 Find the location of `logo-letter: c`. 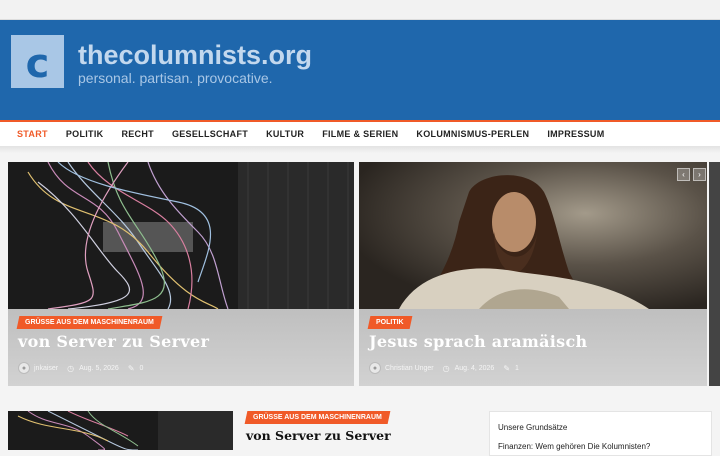

logo-letter: c is located at coordinates (37, 63).